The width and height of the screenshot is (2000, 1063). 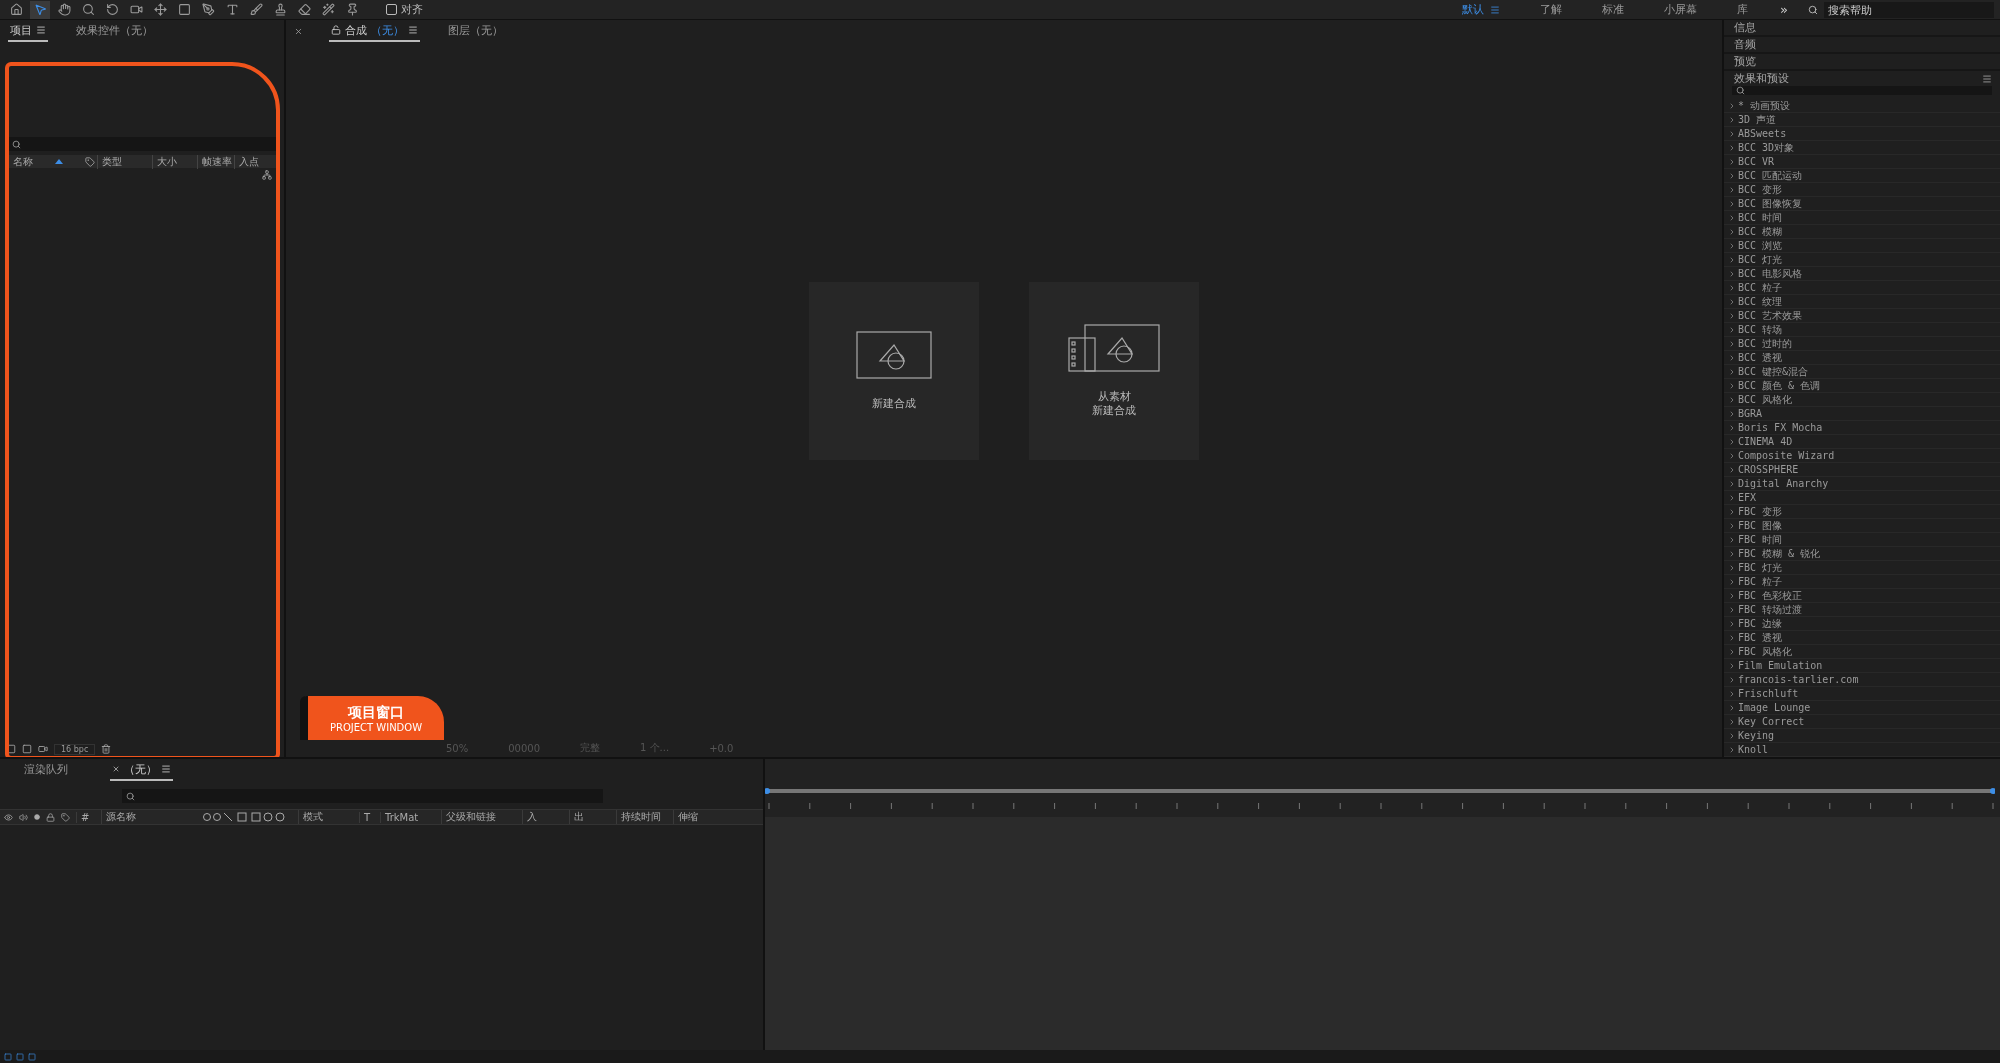 What do you see at coordinates (1551, 9) in the screenshot?
I see `workspace-tab: 了解` at bounding box center [1551, 9].